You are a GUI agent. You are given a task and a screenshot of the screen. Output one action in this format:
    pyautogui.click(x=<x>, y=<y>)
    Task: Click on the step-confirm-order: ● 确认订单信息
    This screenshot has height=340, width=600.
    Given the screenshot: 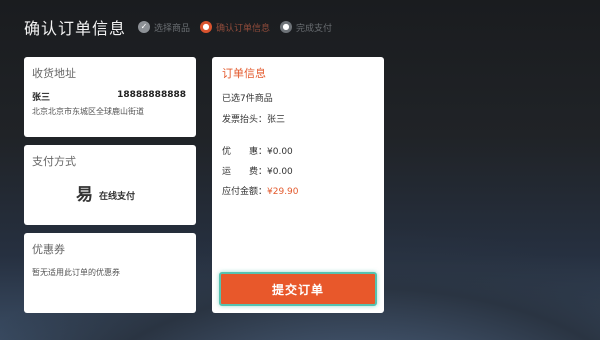 What is the action you would take?
    pyautogui.click(x=235, y=27)
    